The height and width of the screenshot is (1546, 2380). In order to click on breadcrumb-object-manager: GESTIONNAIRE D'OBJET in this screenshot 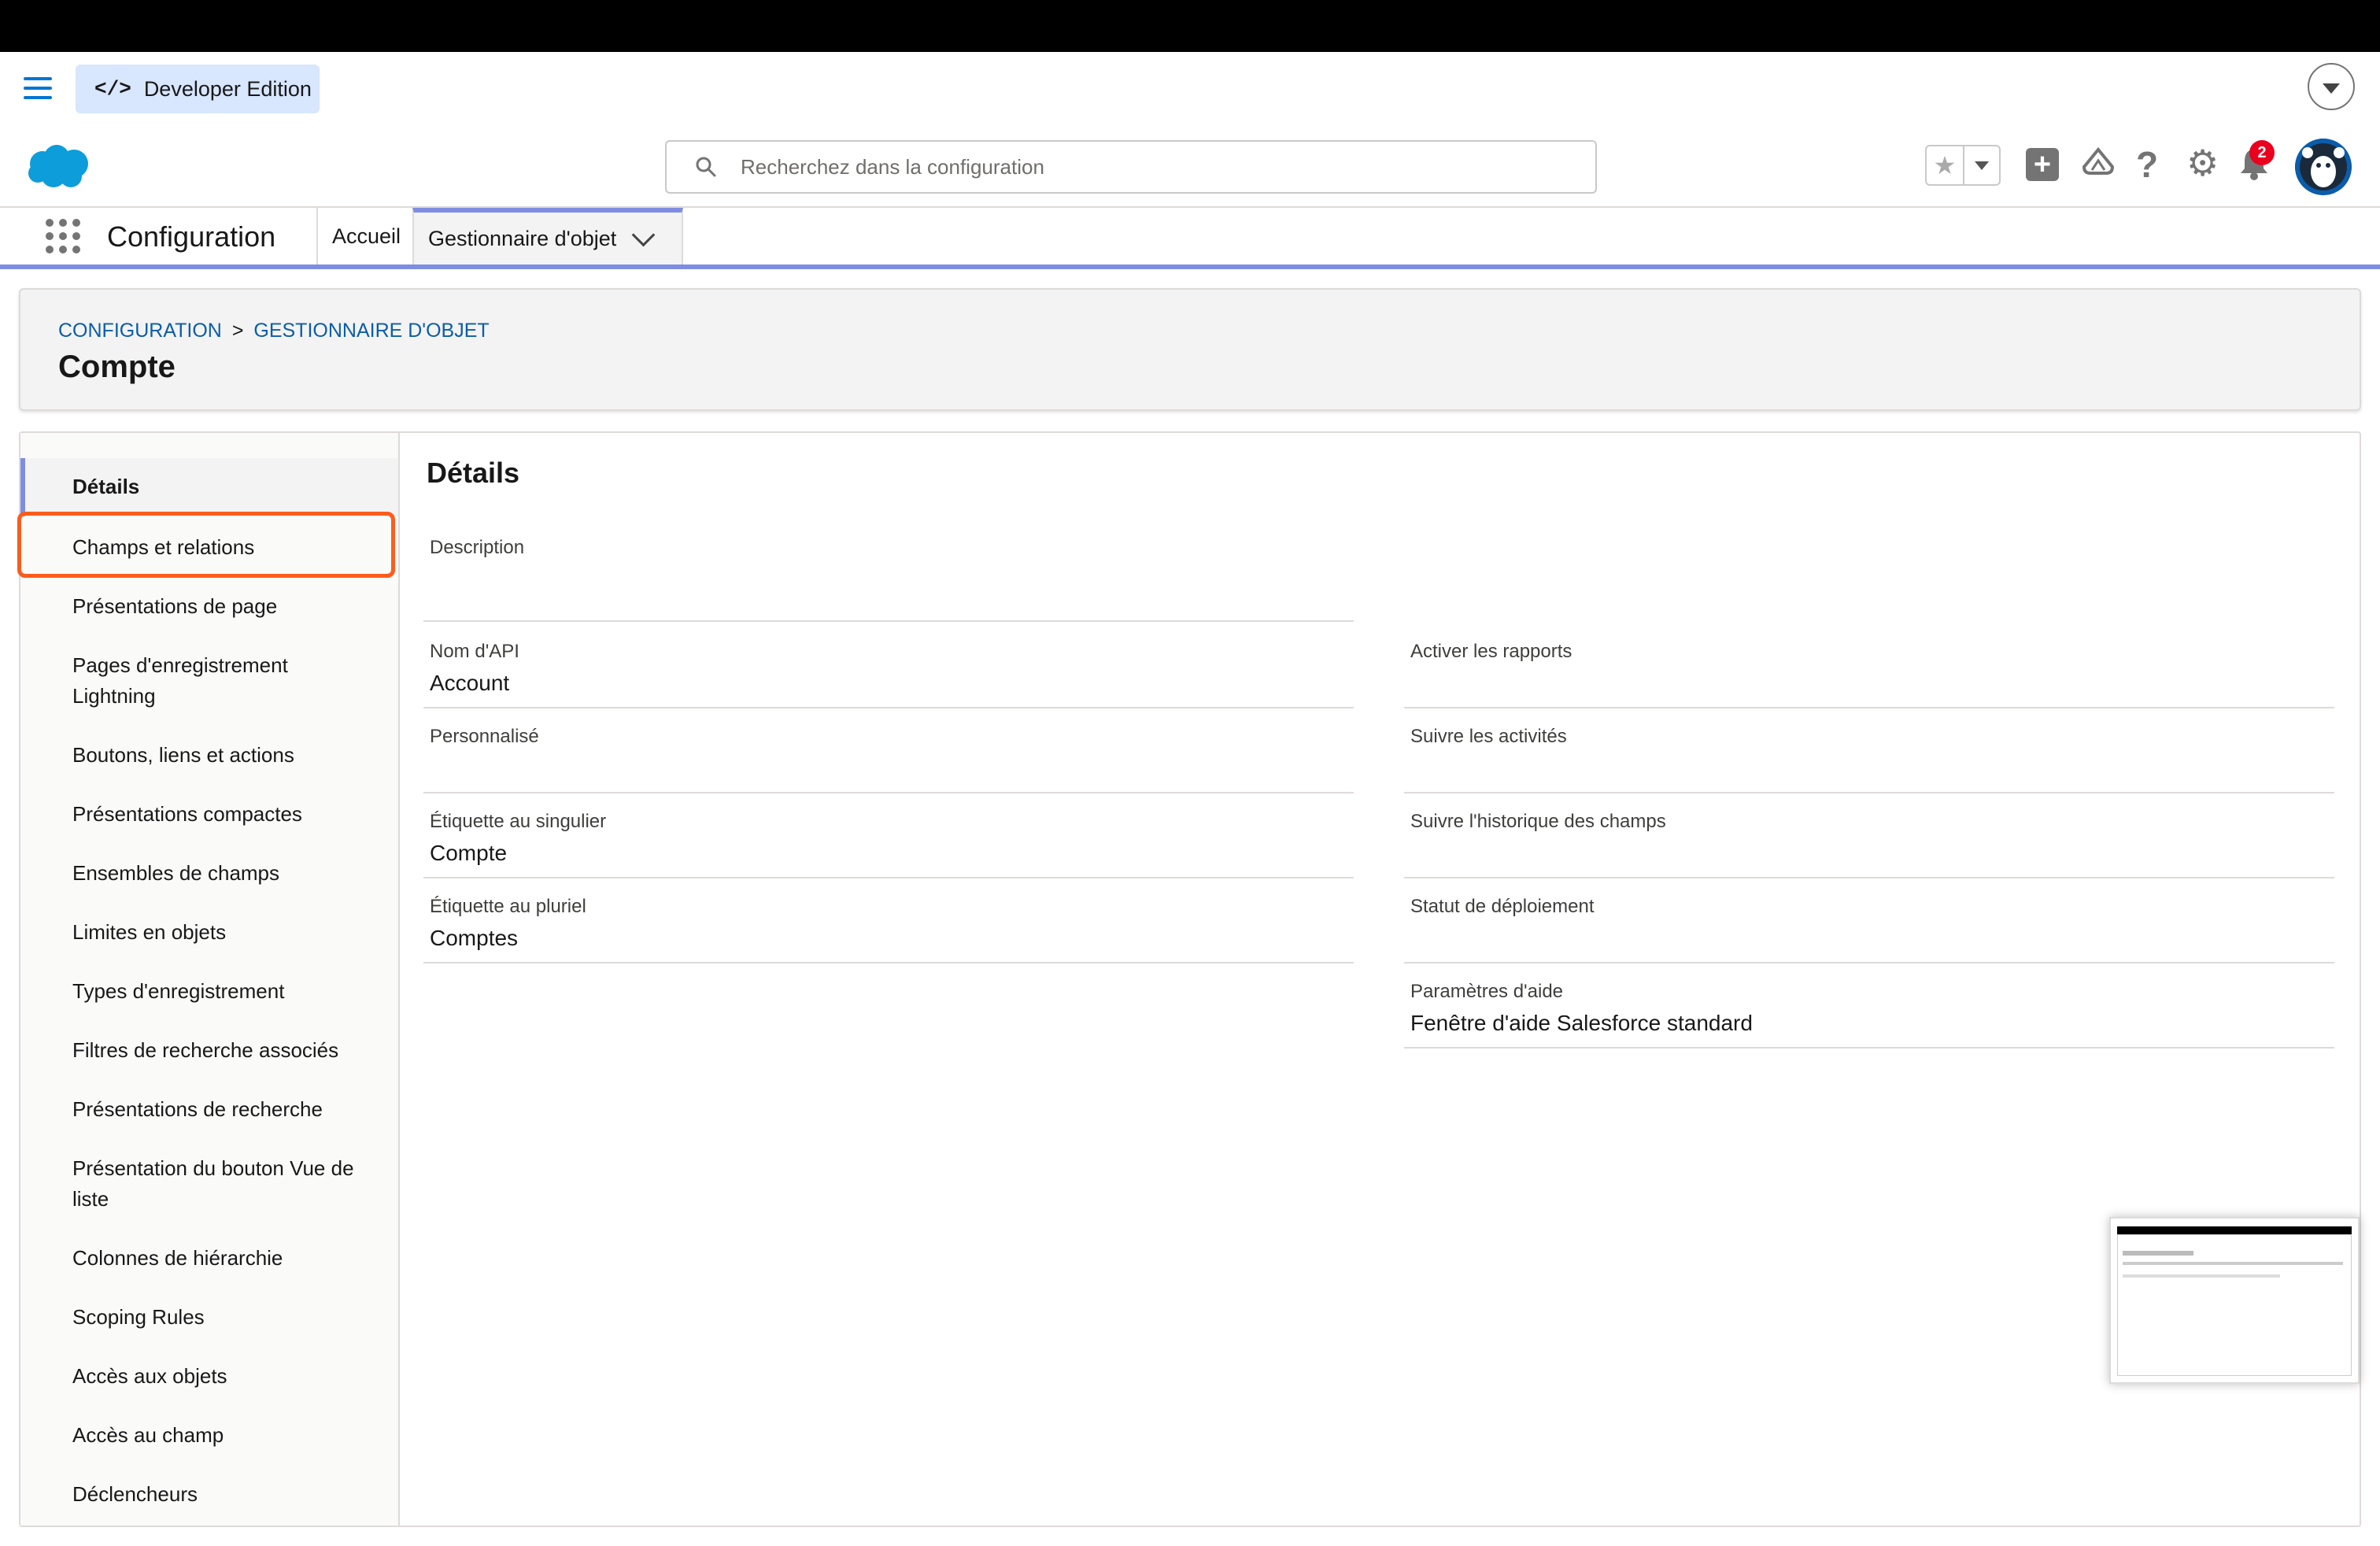, I will do `click(371, 331)`.